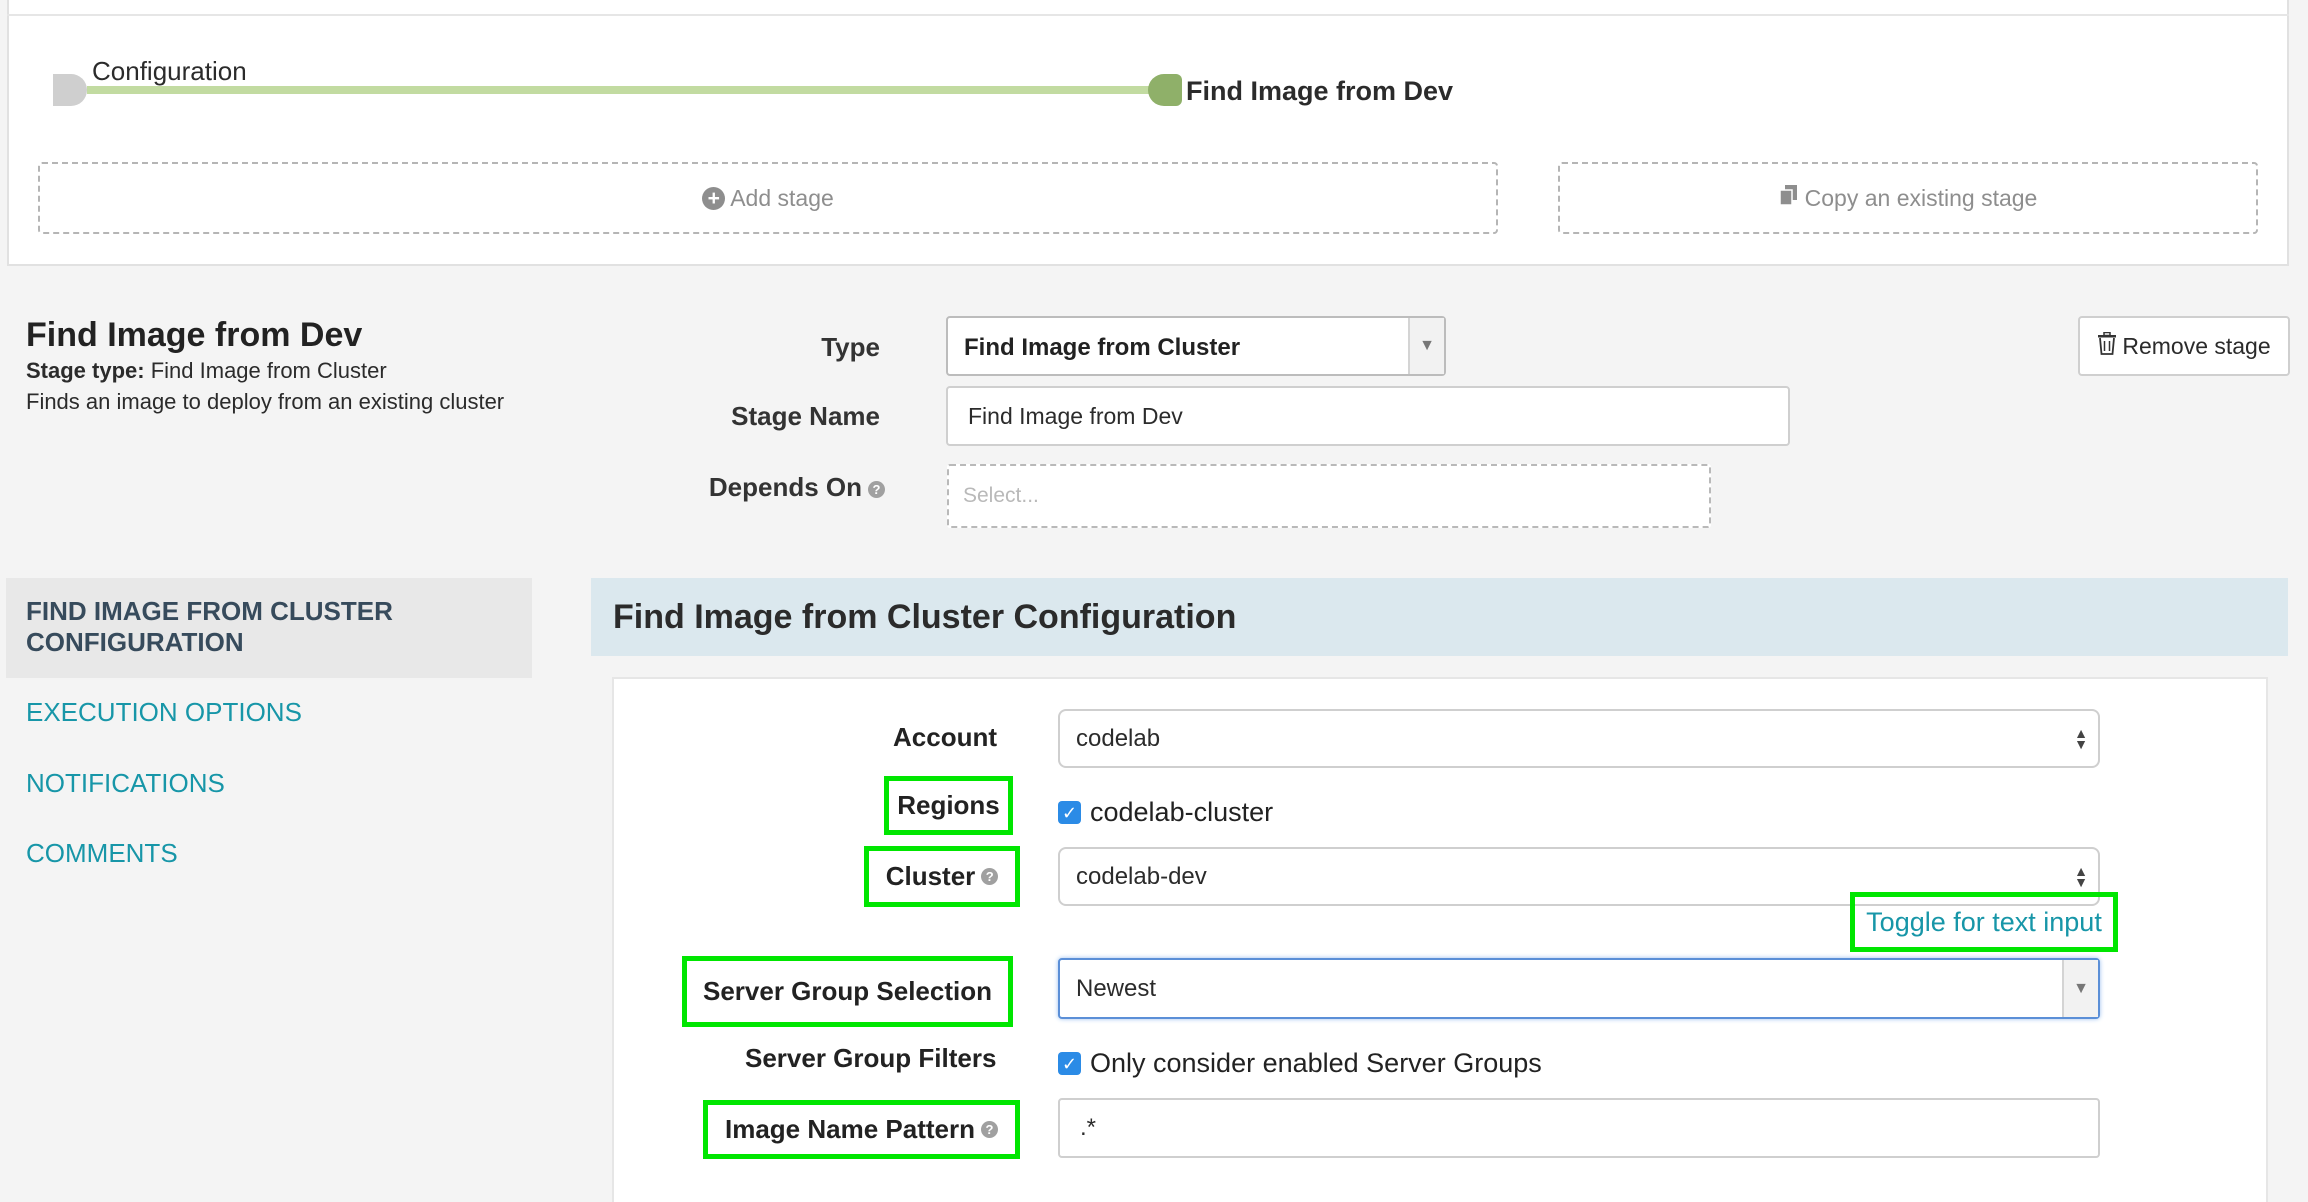 Image resolution: width=2308 pixels, height=1202 pixels. I want to click on regions-label-highlight: Regions, so click(948, 805).